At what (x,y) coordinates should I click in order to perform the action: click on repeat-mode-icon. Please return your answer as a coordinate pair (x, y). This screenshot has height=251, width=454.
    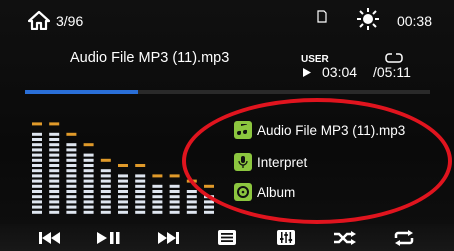
    Looking at the image, I should click on (394, 58).